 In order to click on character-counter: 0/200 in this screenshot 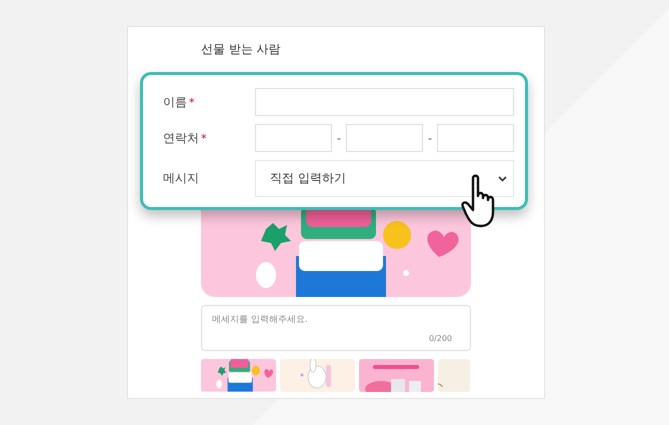, I will do `click(440, 338)`.